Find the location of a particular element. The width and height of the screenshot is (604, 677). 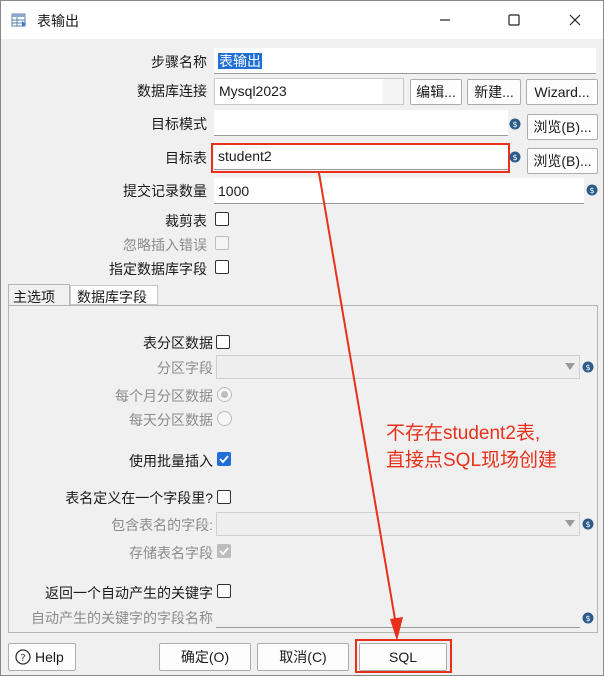

monthly-partition-label: 每个月分区数据 is located at coordinates (164, 396).